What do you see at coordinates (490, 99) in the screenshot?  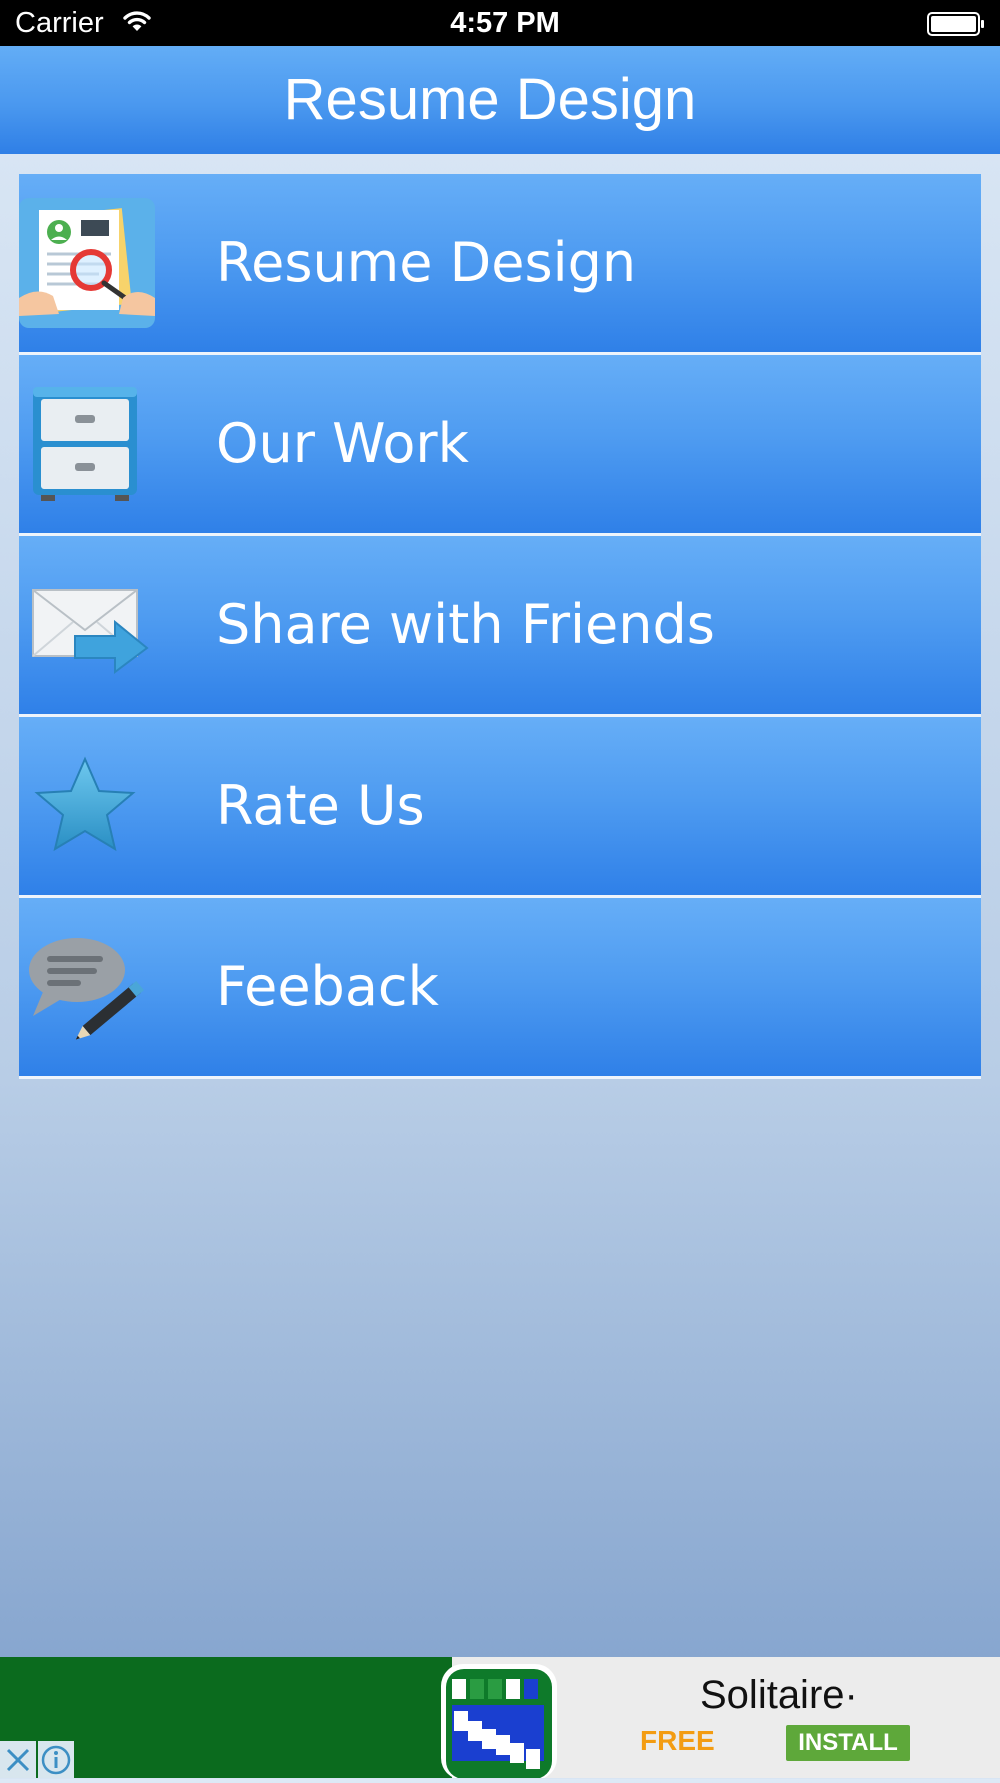 I see `page-title: Resume Design` at bounding box center [490, 99].